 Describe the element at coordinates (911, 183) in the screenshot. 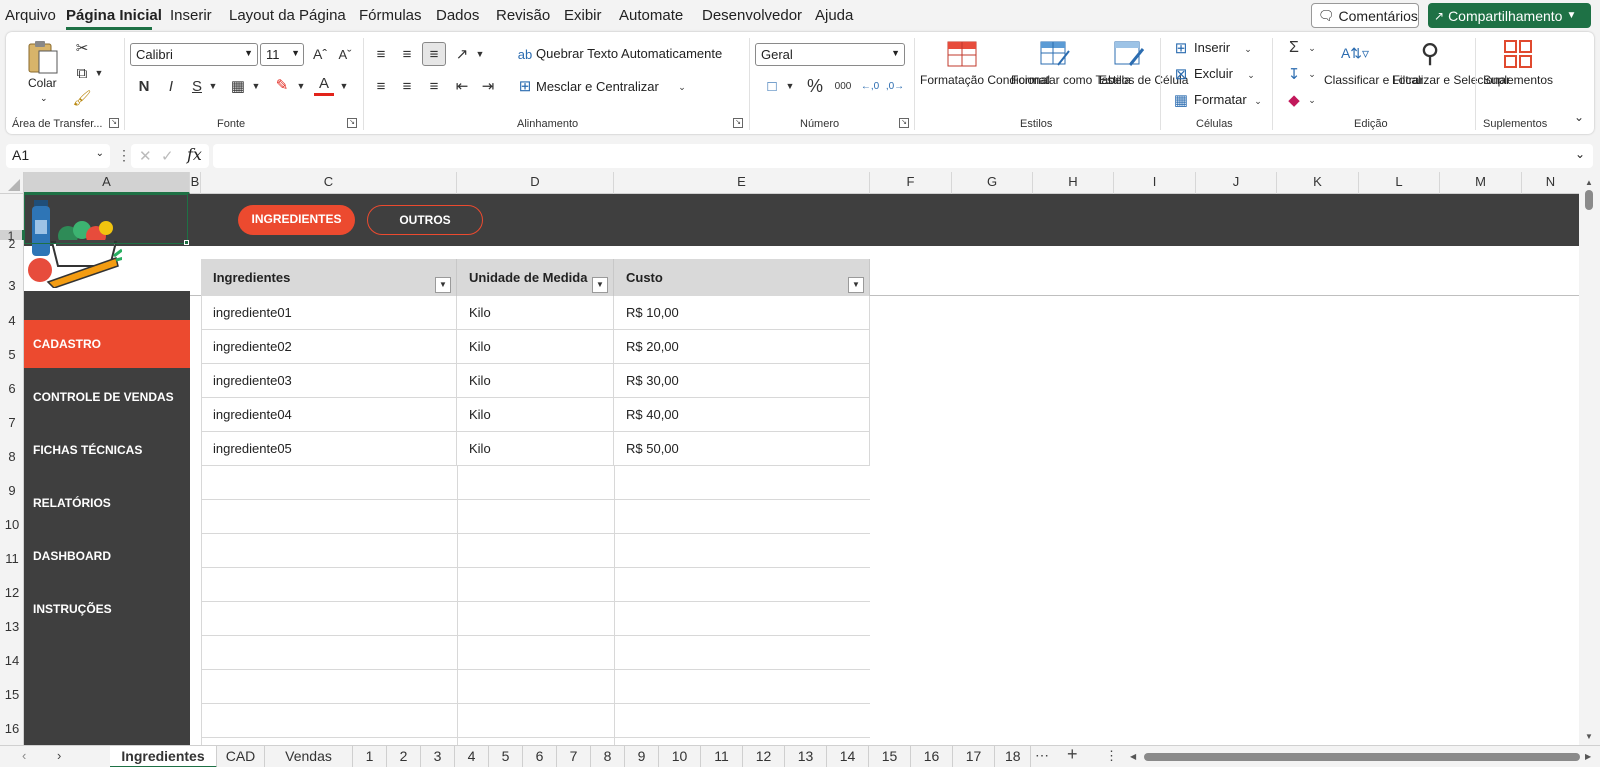

I see `column-header-f: F` at that location.